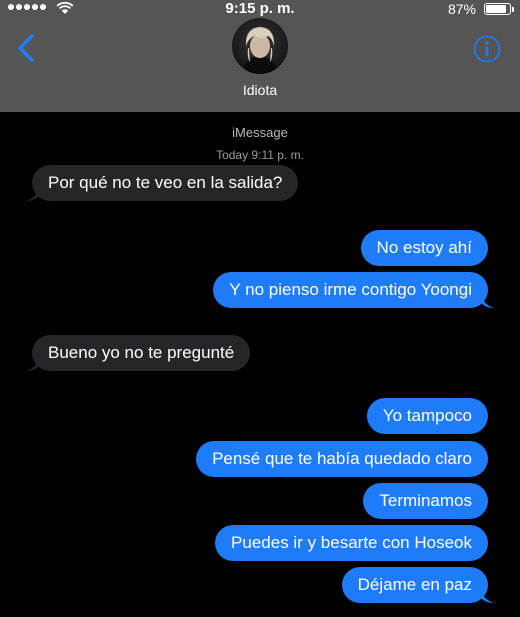 The width and height of the screenshot is (520, 617). I want to click on message-text: Terminamos, so click(425, 500).